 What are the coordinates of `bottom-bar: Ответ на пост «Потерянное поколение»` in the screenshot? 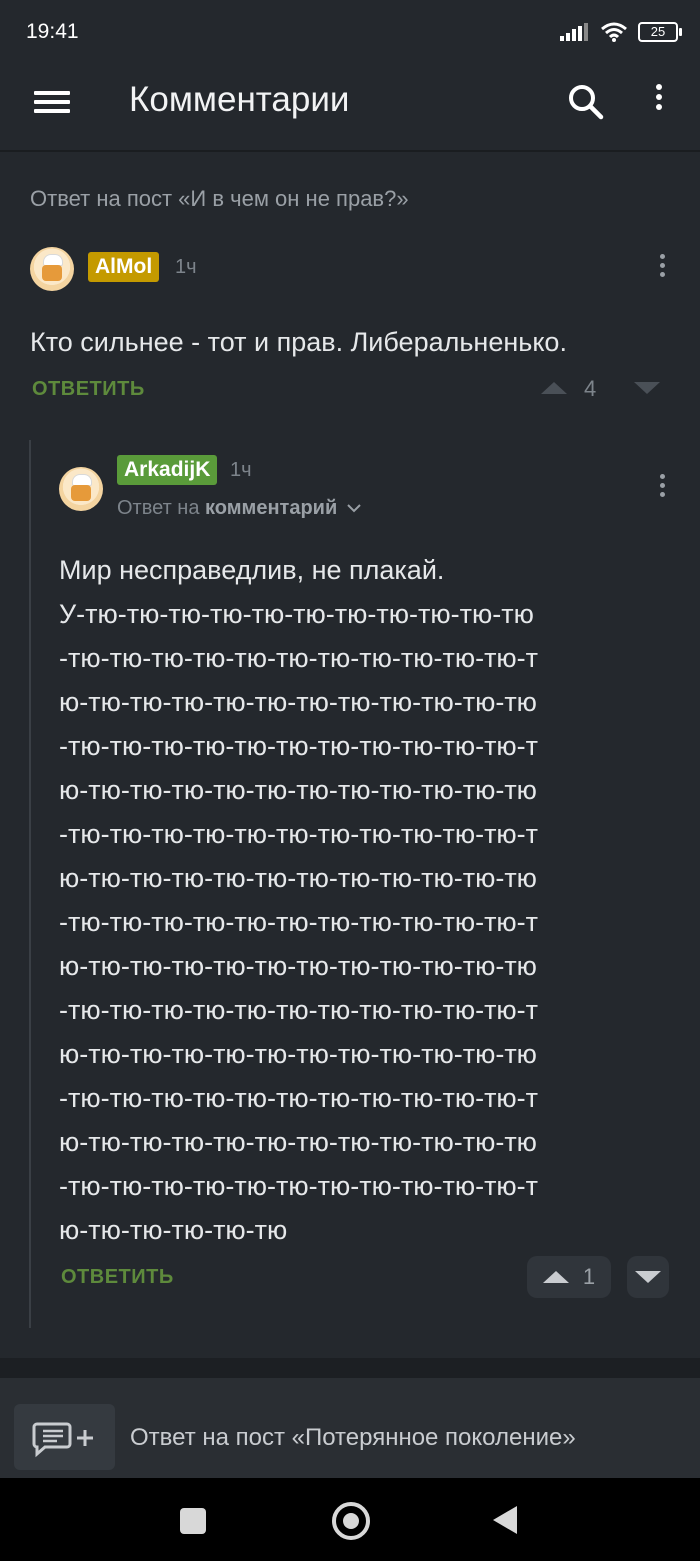 It's located at (350, 1428).